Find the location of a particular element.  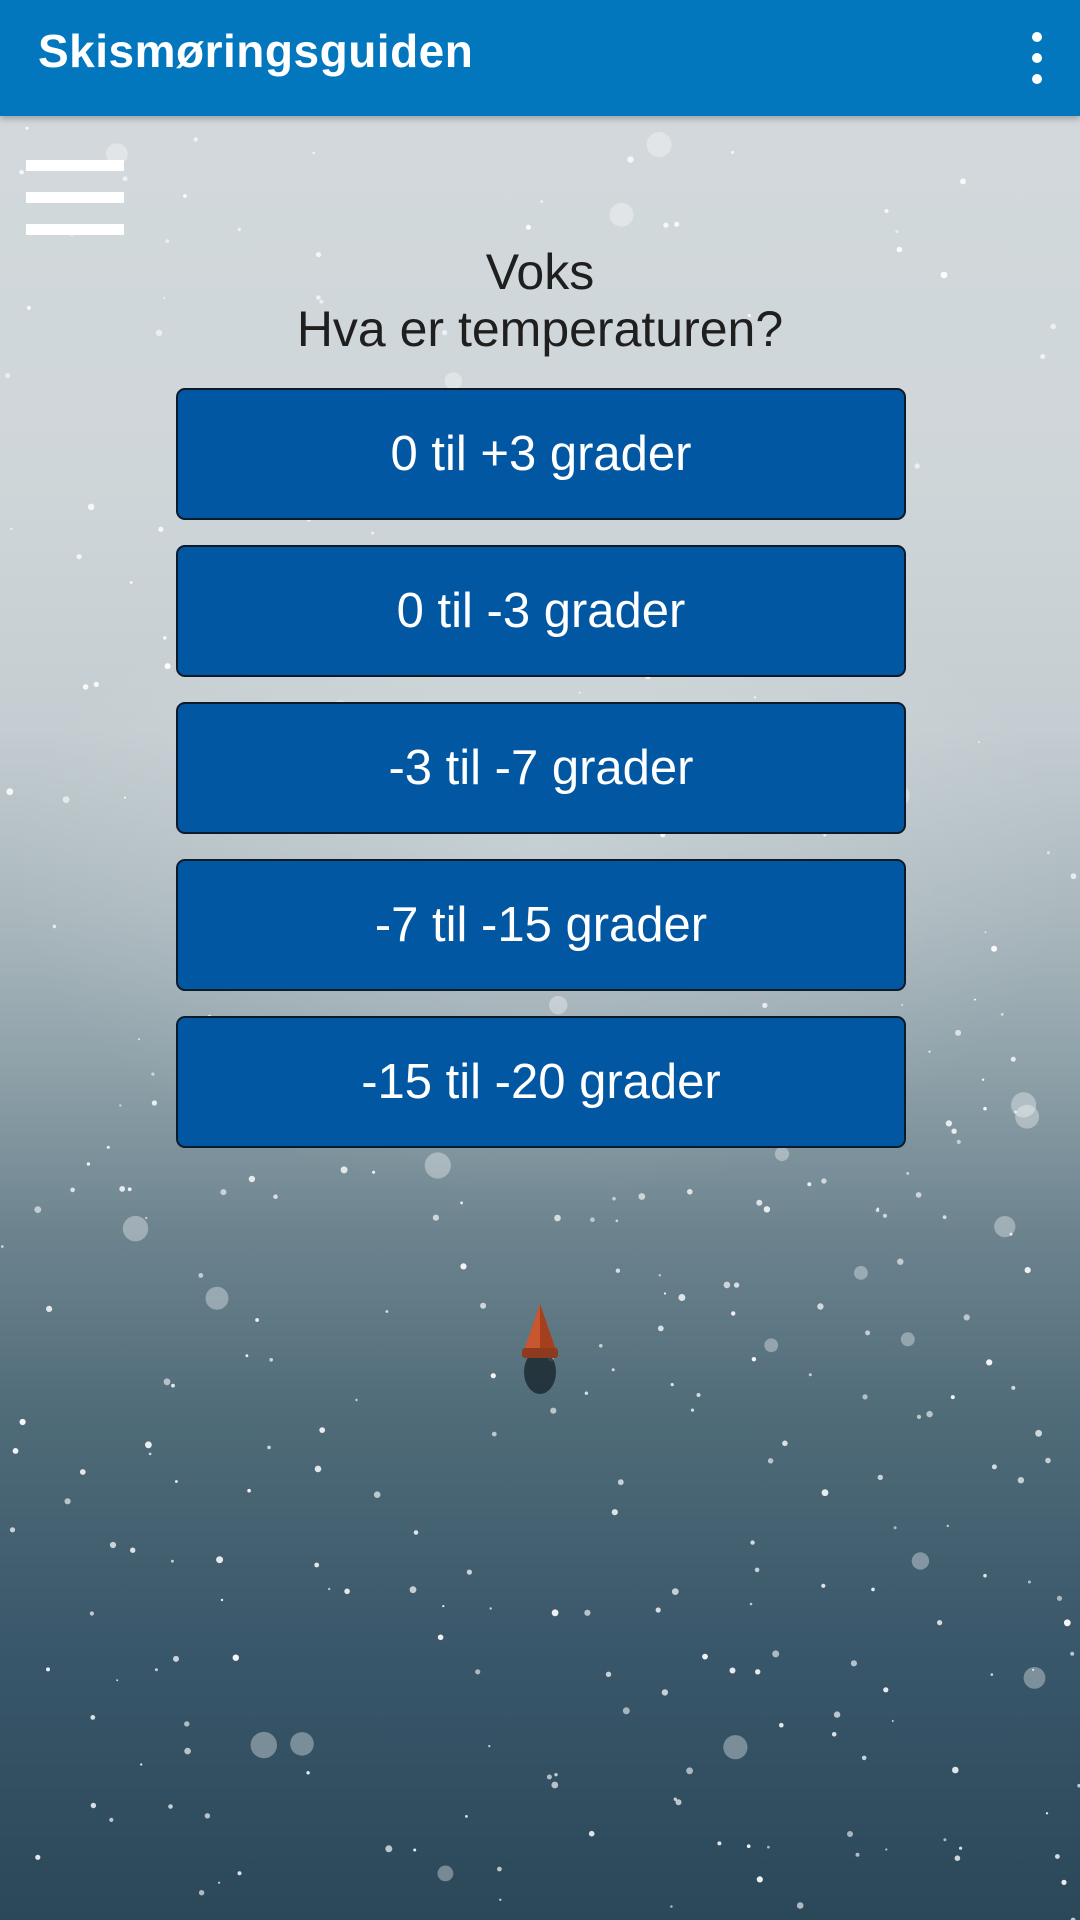

menu-button is located at coordinates (75, 198).